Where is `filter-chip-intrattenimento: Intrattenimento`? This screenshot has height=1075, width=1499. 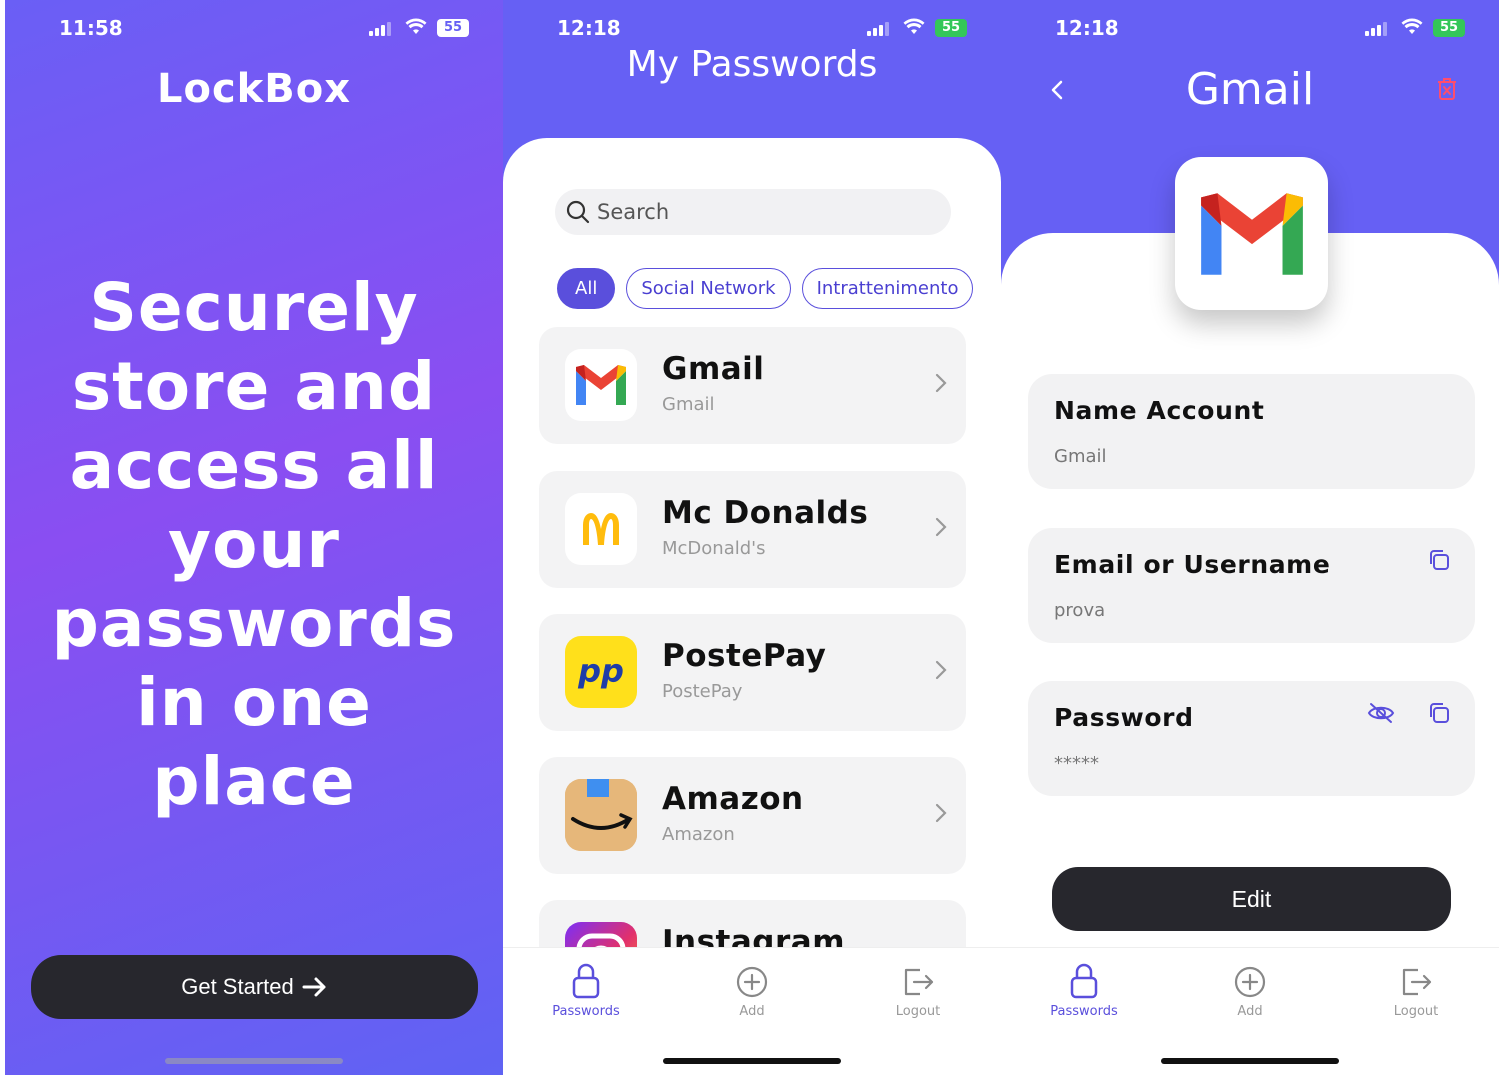 filter-chip-intrattenimento: Intrattenimento is located at coordinates (887, 288).